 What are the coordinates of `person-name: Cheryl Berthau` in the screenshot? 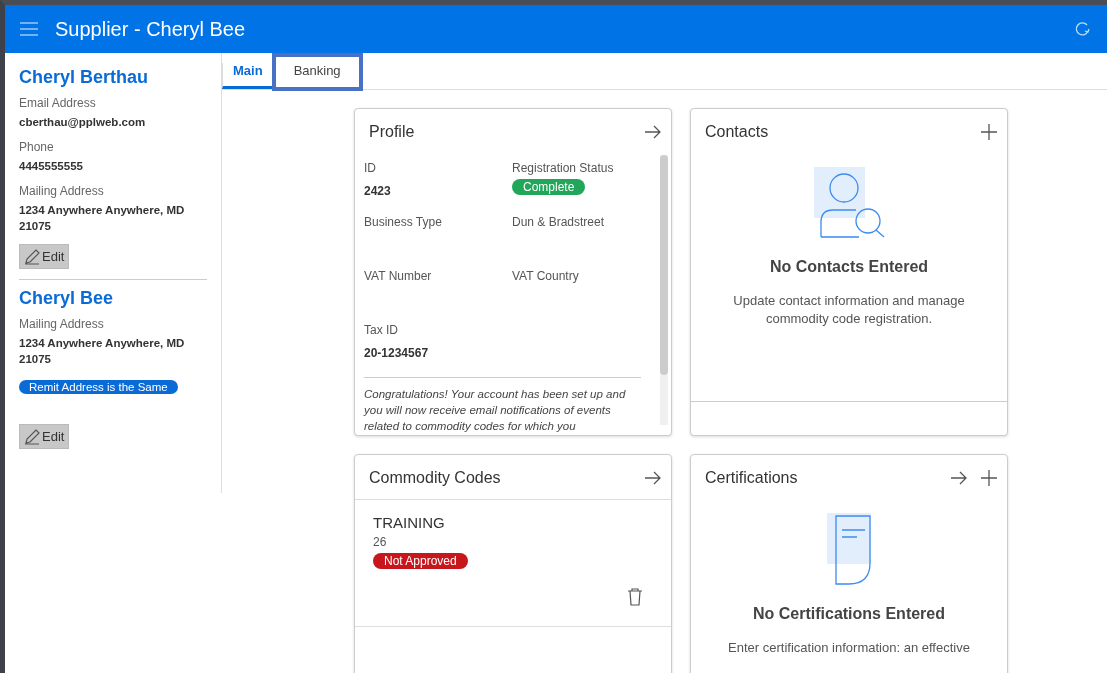 It's located at (84, 77).